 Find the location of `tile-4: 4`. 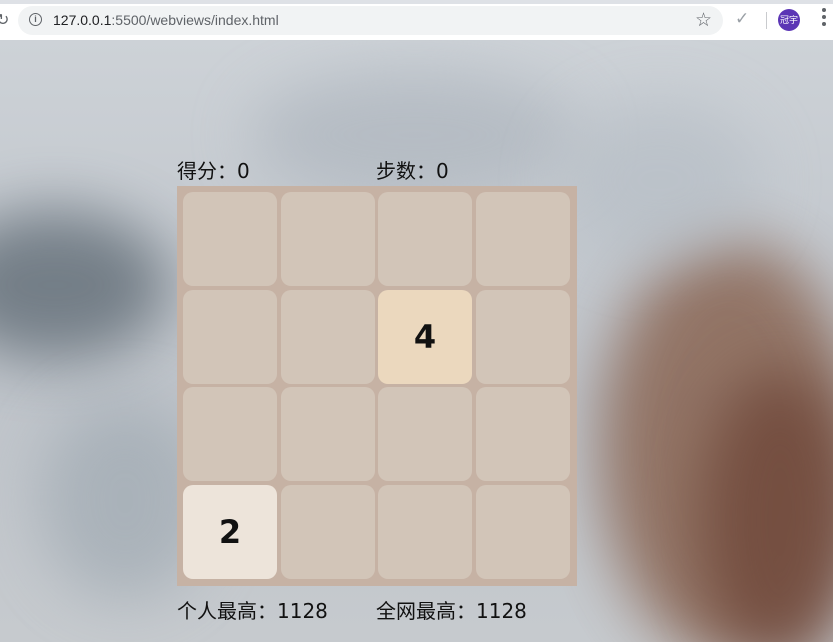

tile-4: 4 is located at coordinates (425, 336).